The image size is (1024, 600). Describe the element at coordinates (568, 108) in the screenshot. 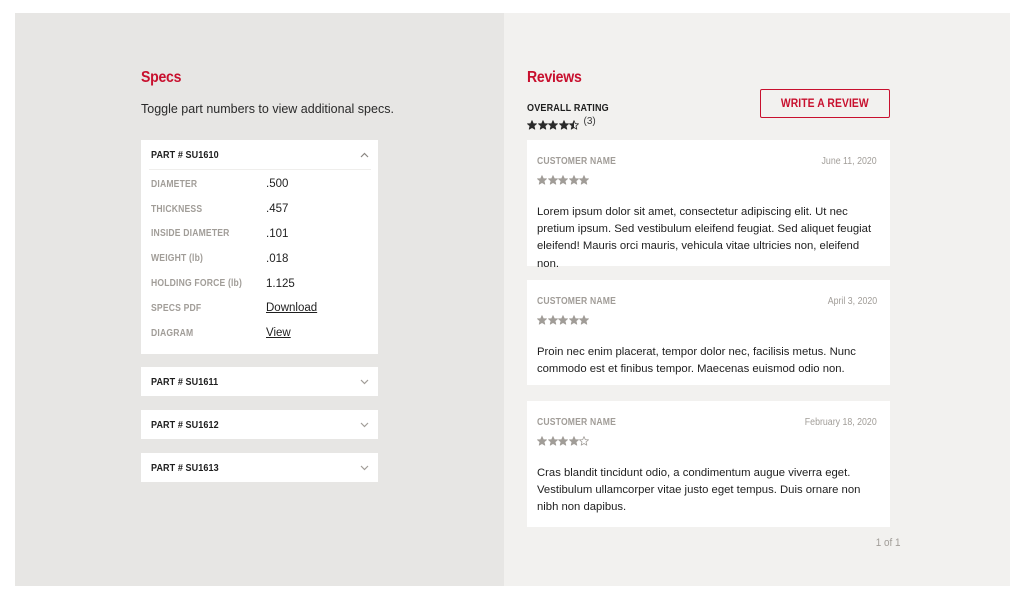

I see `overall-rating-label: OVERALL RATING` at that location.